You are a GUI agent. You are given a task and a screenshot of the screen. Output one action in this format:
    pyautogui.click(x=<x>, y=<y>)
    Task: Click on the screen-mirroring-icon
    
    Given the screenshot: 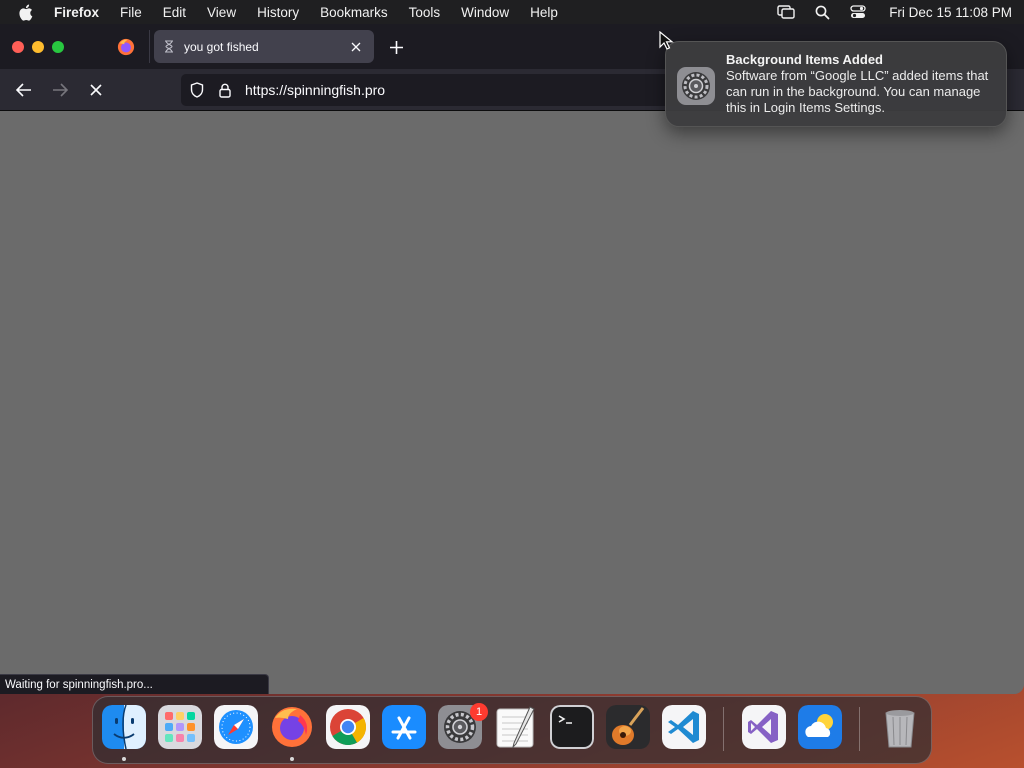 What is the action you would take?
    pyautogui.click(x=786, y=12)
    